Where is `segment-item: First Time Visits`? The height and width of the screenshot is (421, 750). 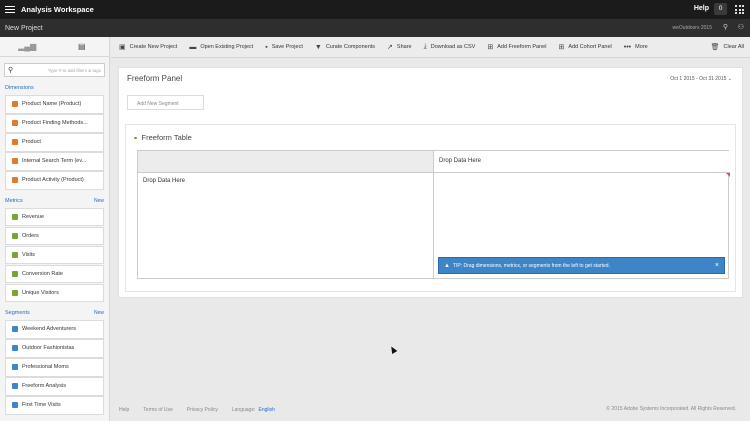 segment-item: First Time Visits is located at coordinates (54, 405).